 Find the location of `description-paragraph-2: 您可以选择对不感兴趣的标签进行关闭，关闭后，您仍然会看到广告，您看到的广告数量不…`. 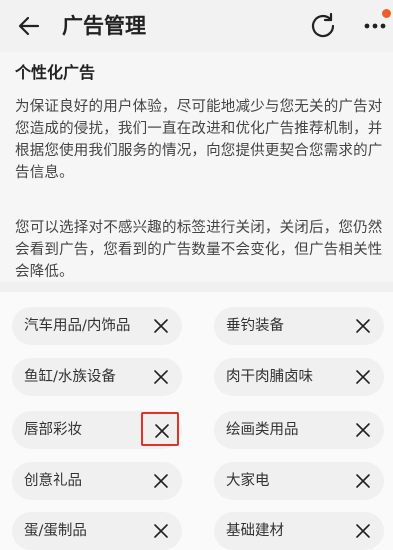

description-paragraph-2: 您可以选择对不感兴趣的标签进行关闭，关闭后，您仍然会看到广告，您看到的广告数量不… is located at coordinates (199, 250).